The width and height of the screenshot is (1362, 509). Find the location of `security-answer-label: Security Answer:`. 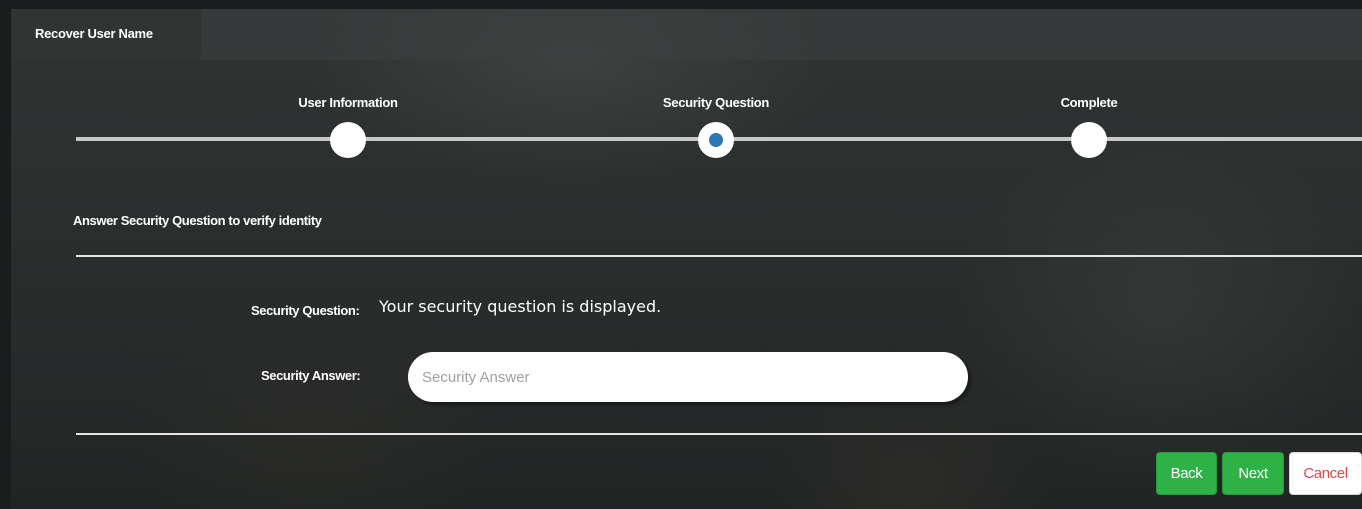

security-answer-label: Security Answer: is located at coordinates (311, 375).